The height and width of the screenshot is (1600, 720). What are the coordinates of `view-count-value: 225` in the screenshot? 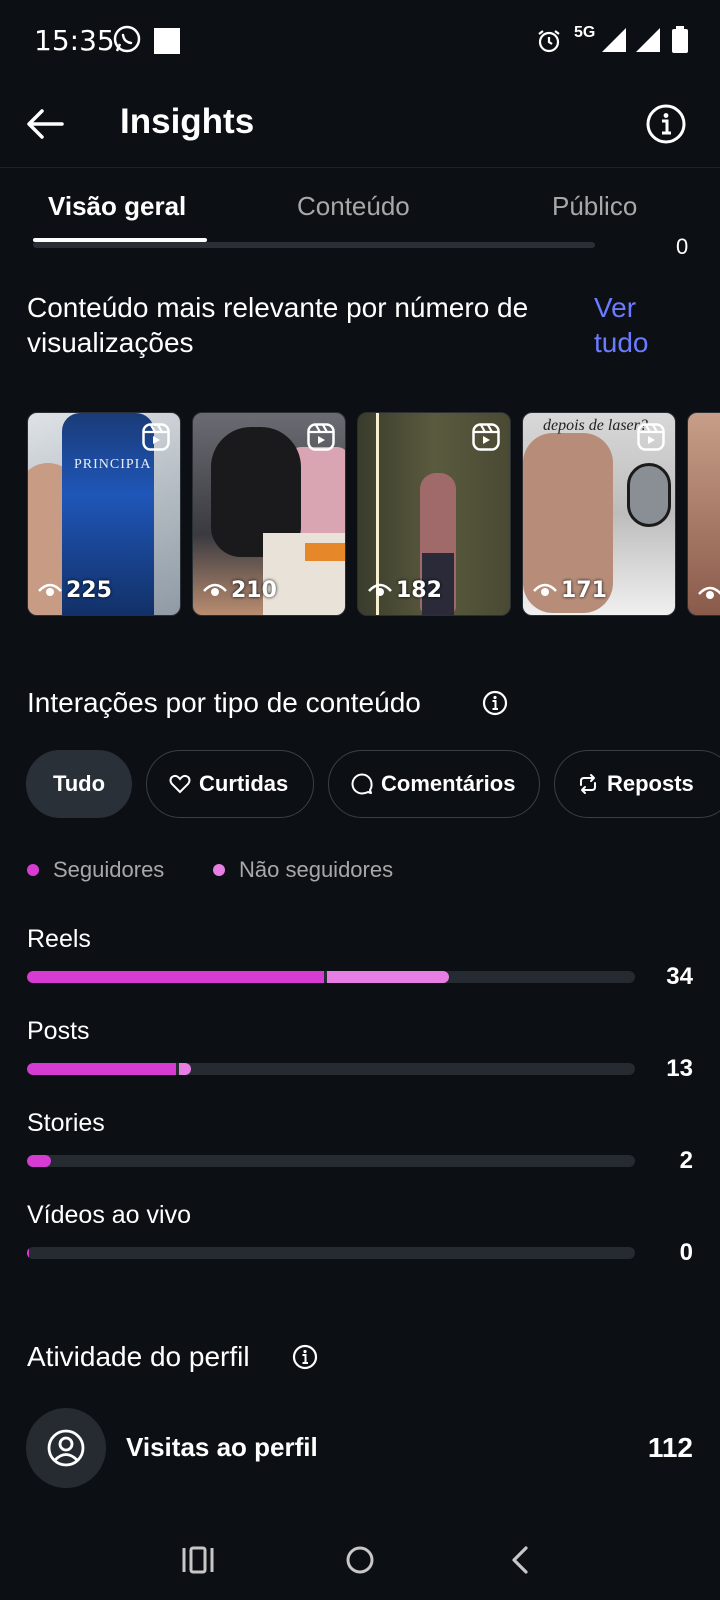 It's located at (89, 590).